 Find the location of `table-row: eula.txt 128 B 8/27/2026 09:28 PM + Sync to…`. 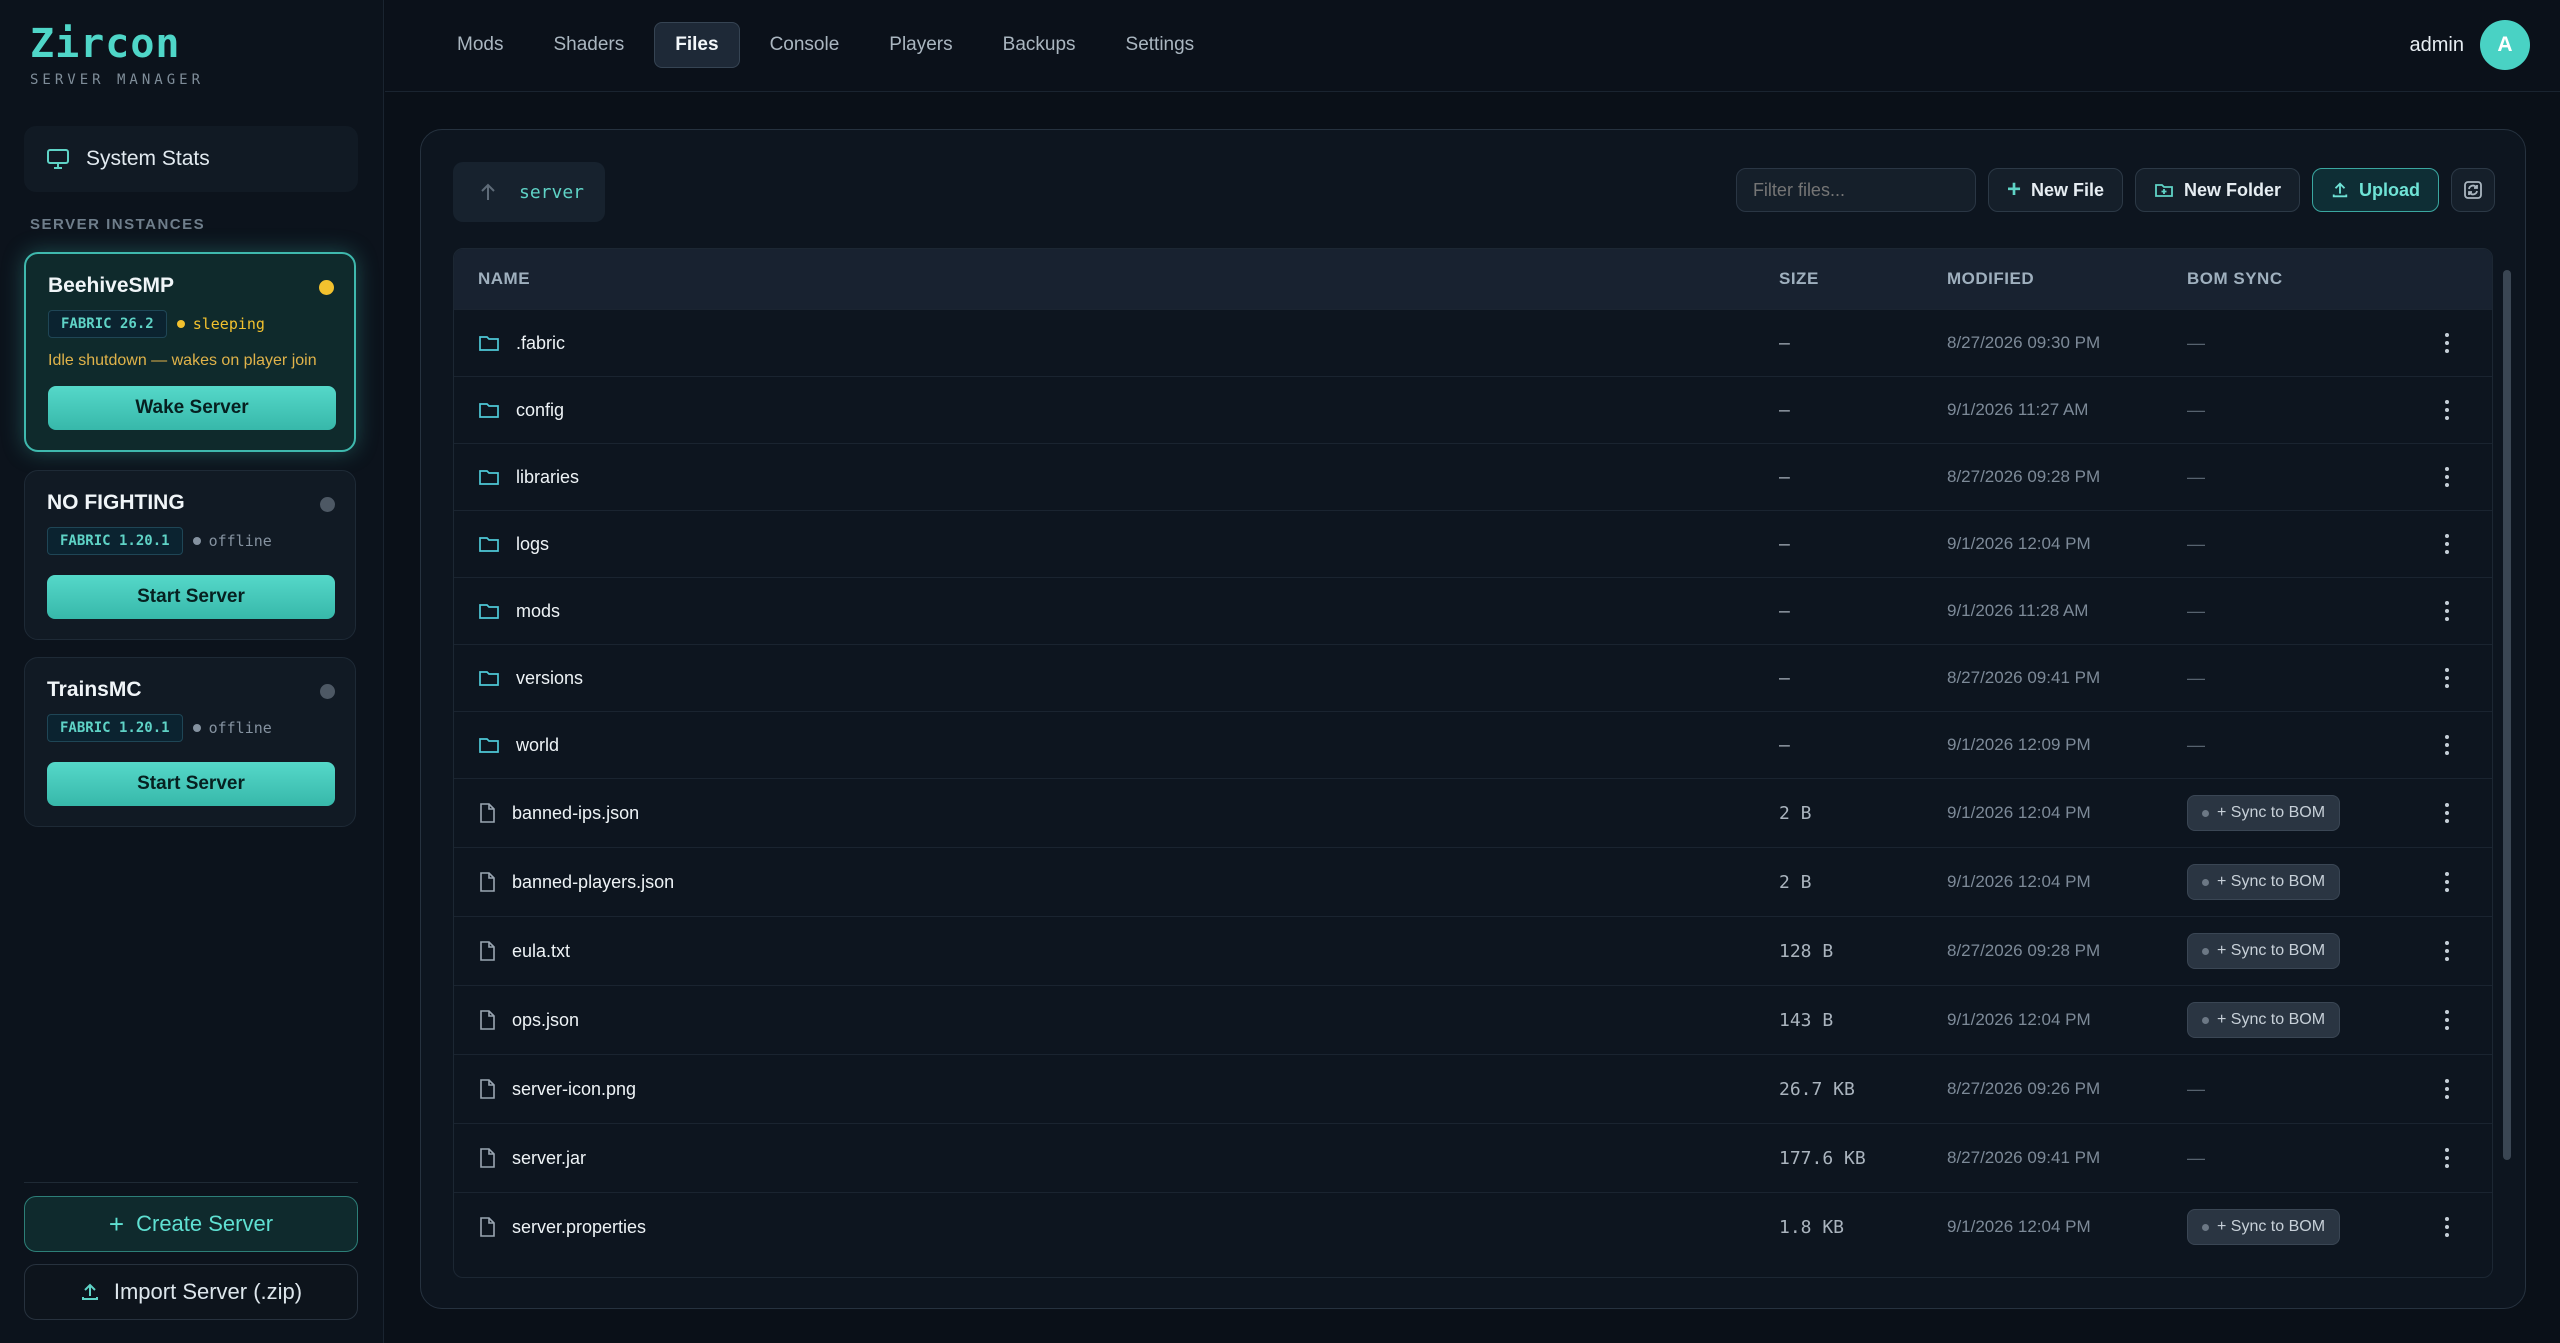

table-row: eula.txt 128 B 8/27/2026 09:28 PM + Sync to… is located at coordinates (1473, 950).